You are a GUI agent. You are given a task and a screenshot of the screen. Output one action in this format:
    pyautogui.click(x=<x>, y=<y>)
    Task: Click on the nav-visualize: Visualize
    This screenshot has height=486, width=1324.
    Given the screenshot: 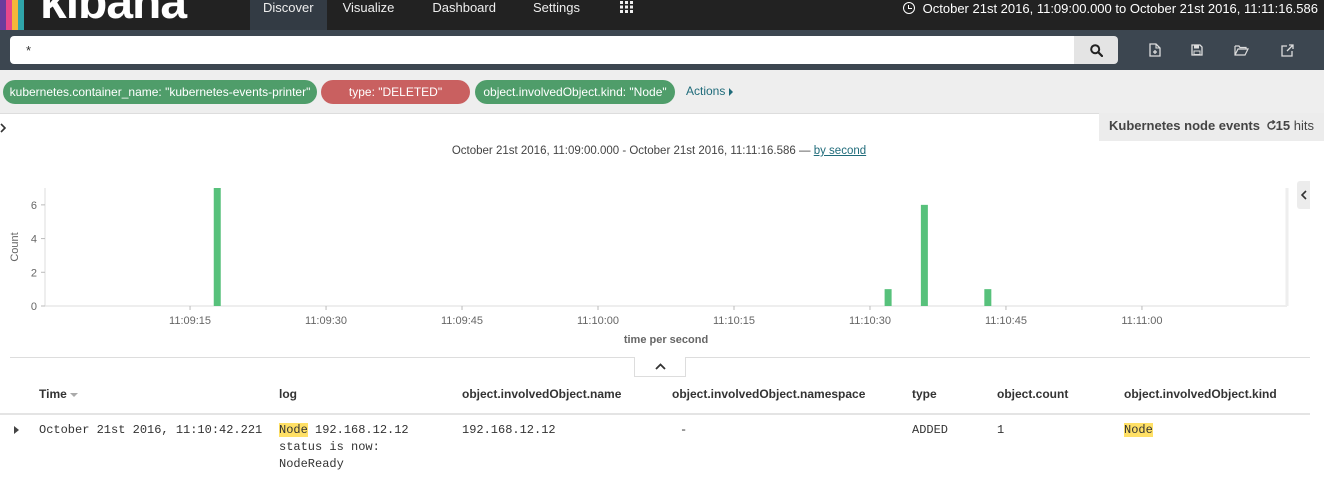 What is the action you would take?
    pyautogui.click(x=369, y=15)
    